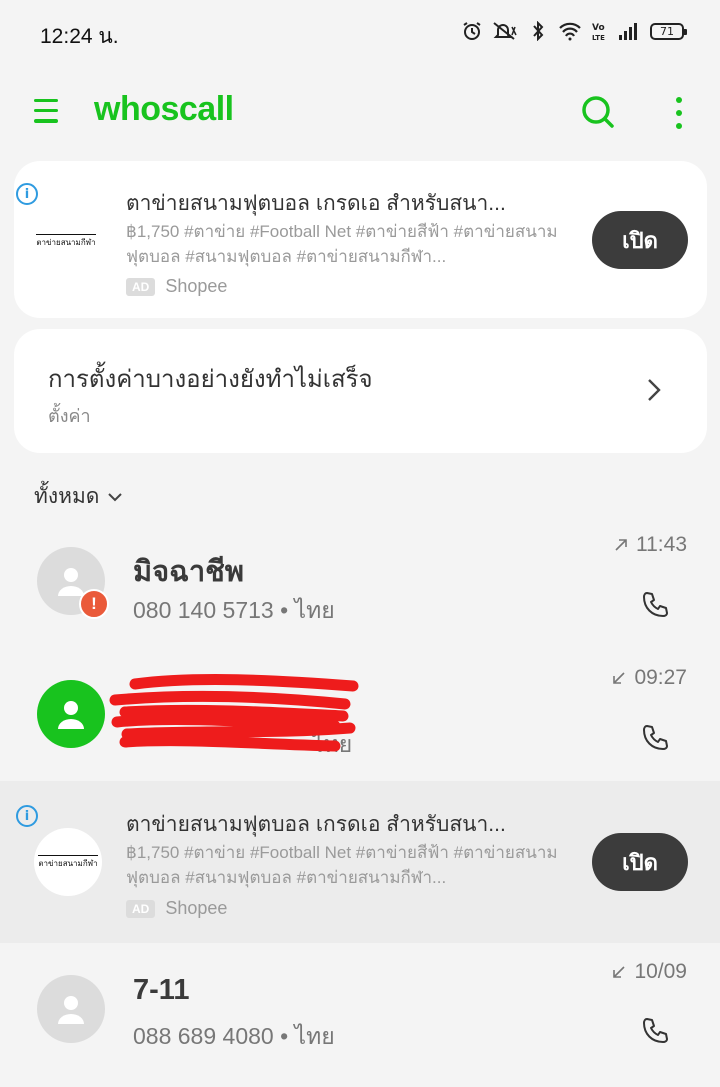 The height and width of the screenshot is (1087, 720). I want to click on chevron-down-icon, so click(115, 496).